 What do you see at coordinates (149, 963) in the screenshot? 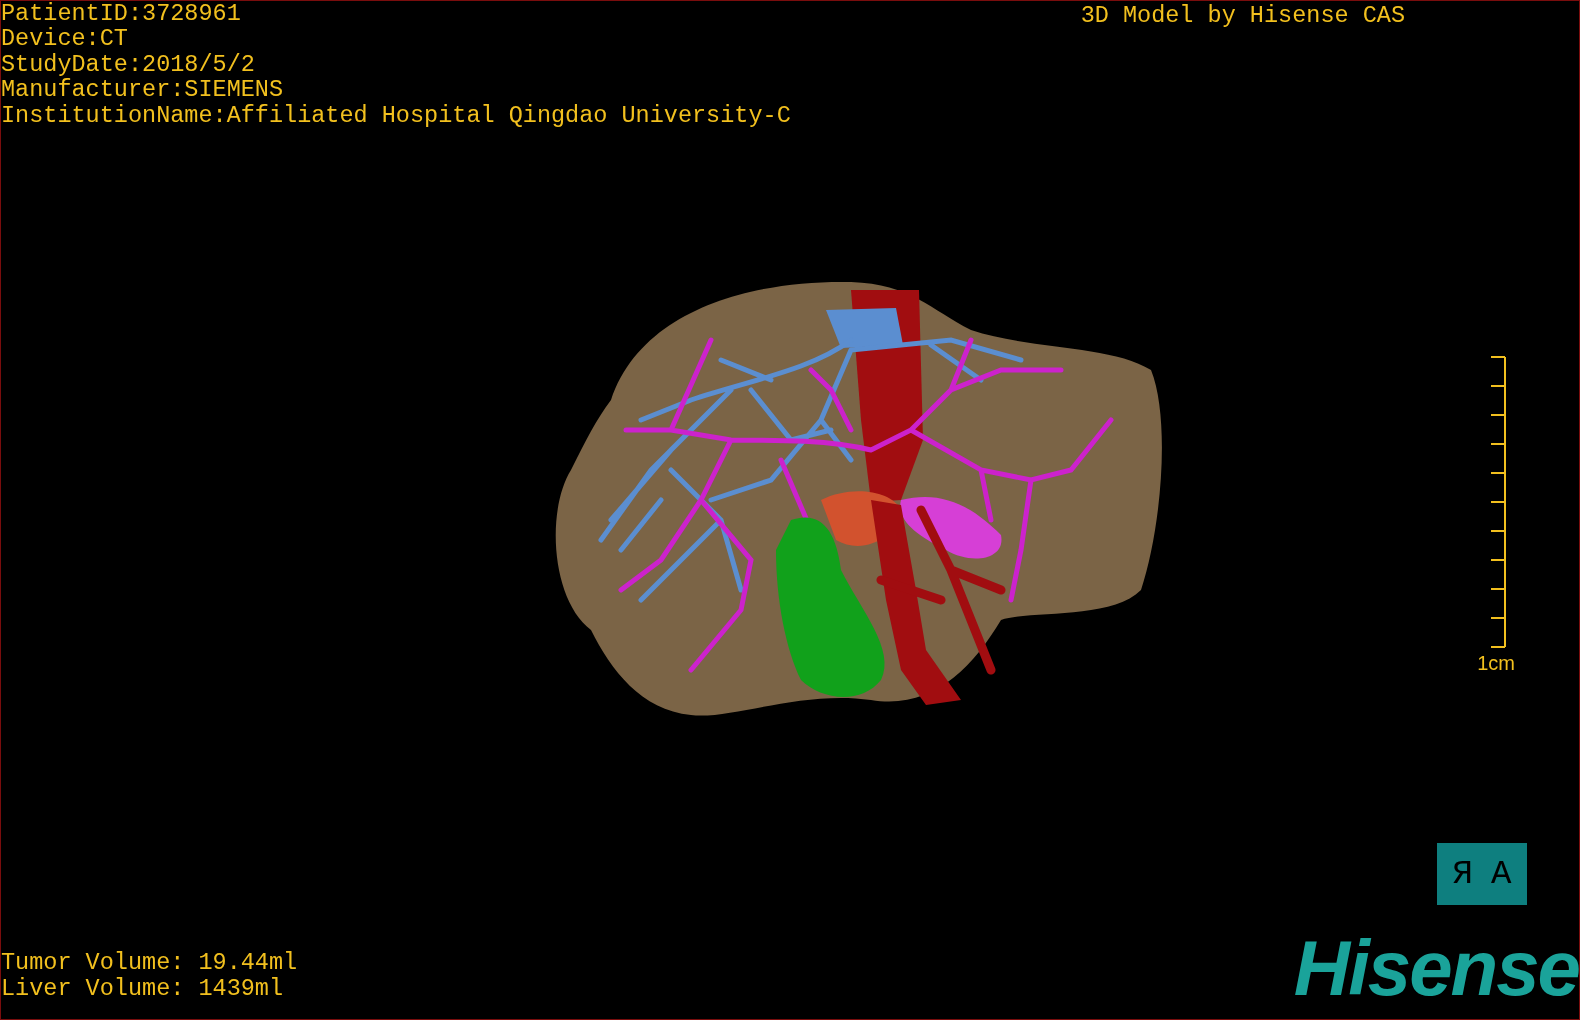
I see `volume-reading: Tumor Volume: 19.44ml` at bounding box center [149, 963].